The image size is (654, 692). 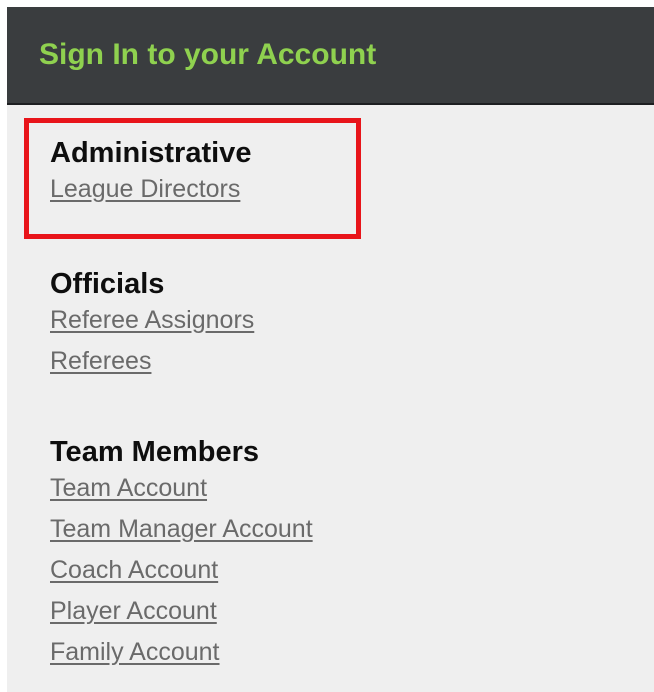 What do you see at coordinates (151, 153) in the screenshot?
I see `section-heading-administrative: Administrative` at bounding box center [151, 153].